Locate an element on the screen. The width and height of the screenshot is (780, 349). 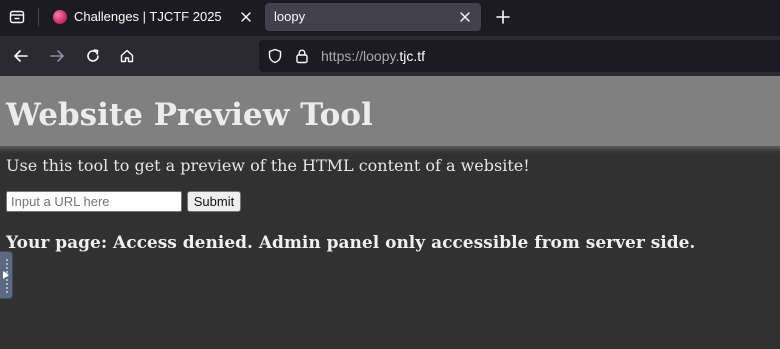
sidebar-toggle-handle is located at coordinates (6, 275).